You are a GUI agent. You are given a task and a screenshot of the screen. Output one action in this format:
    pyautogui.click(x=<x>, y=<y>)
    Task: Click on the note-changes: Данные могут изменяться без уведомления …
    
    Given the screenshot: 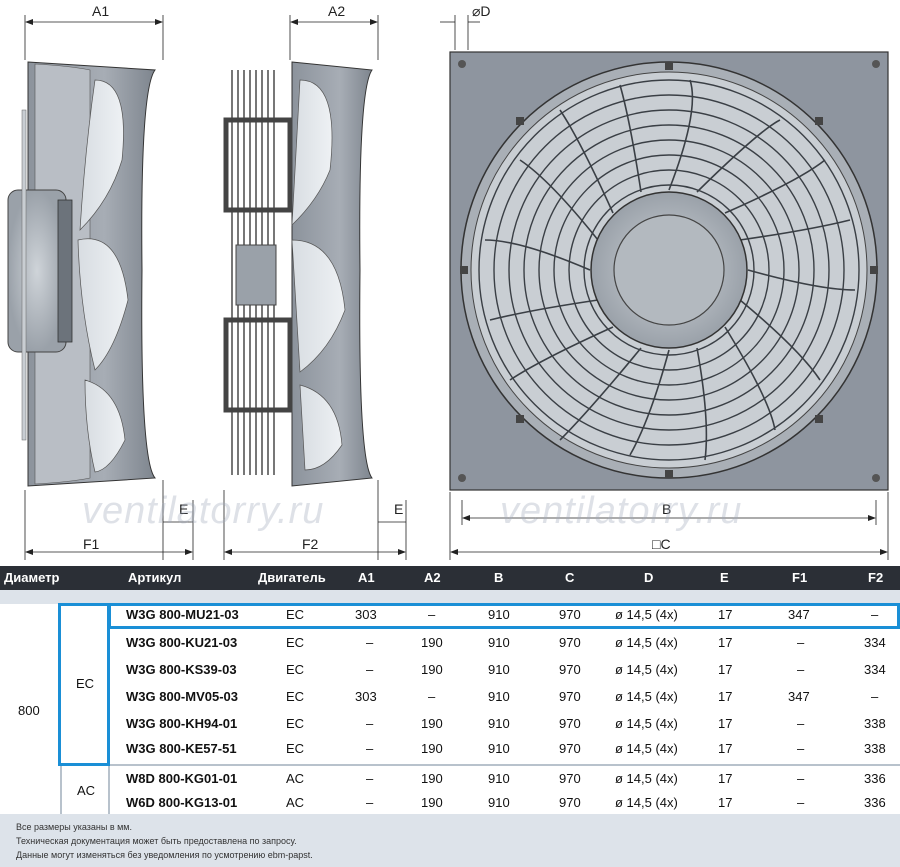 What is the action you would take?
    pyautogui.click(x=164, y=855)
    